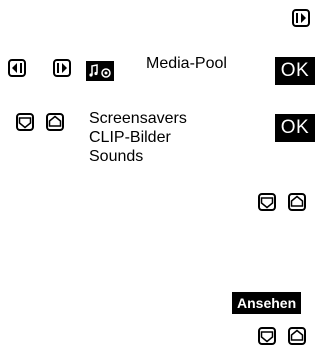 This screenshot has height=355, width=320. I want to click on list-item: CLIP-Bilder, so click(169, 137).